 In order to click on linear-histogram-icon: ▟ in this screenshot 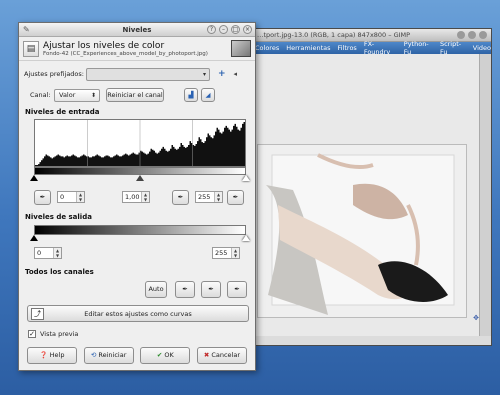, I will do `click(191, 95)`.